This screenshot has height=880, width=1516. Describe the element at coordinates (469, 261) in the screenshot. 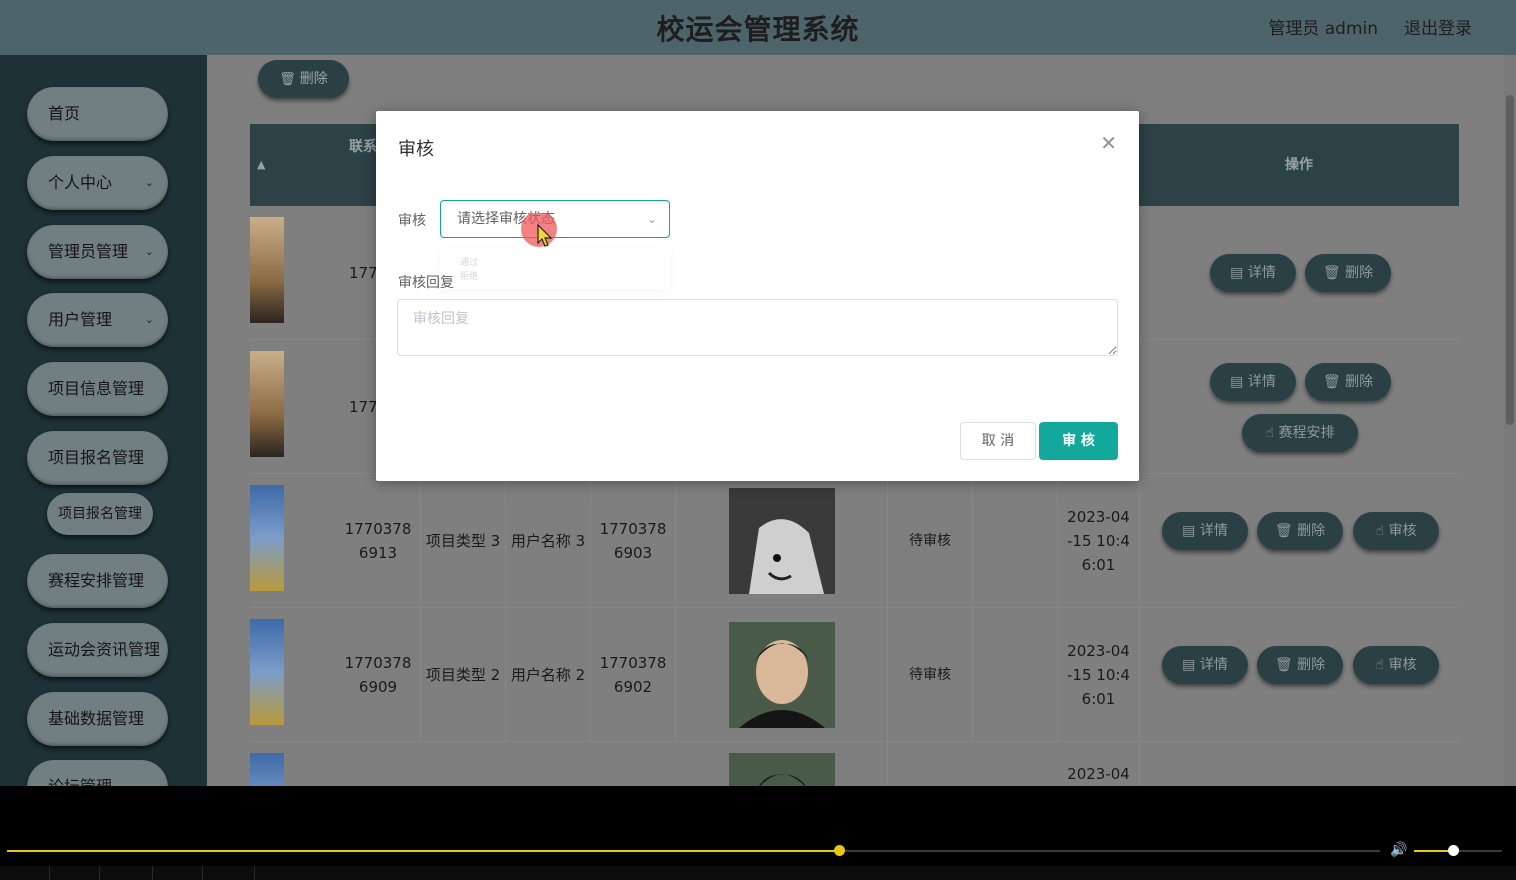

I see `dropdown-option-approve: 通过` at that location.